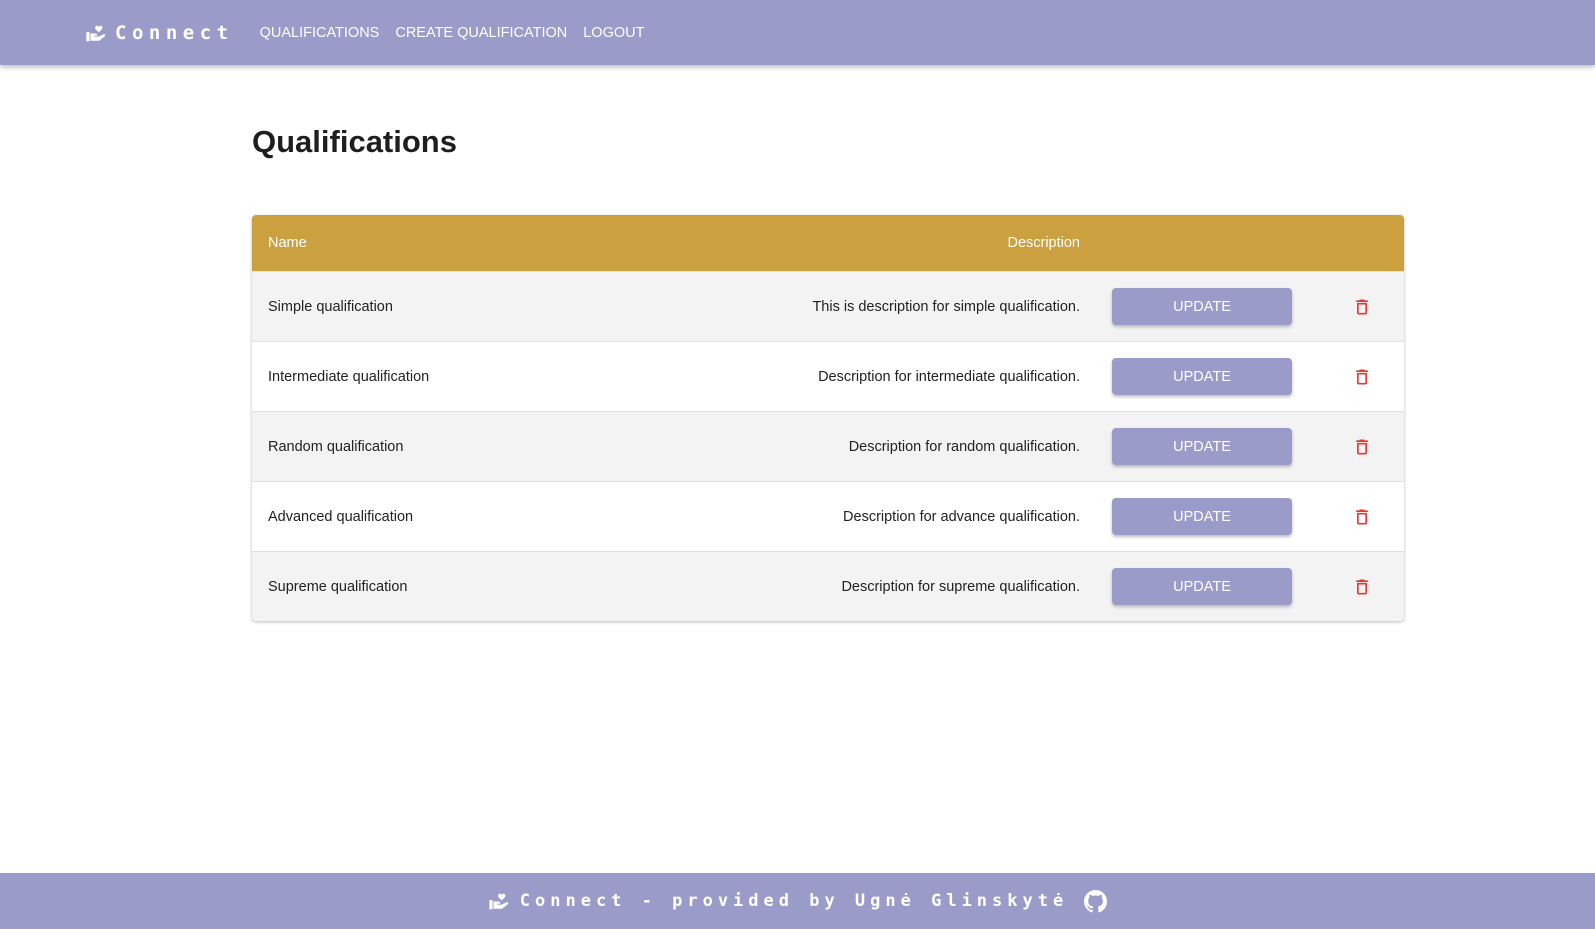 This screenshot has height=929, width=1595. I want to click on qualification-description: Description for supreme qualification., so click(960, 586).